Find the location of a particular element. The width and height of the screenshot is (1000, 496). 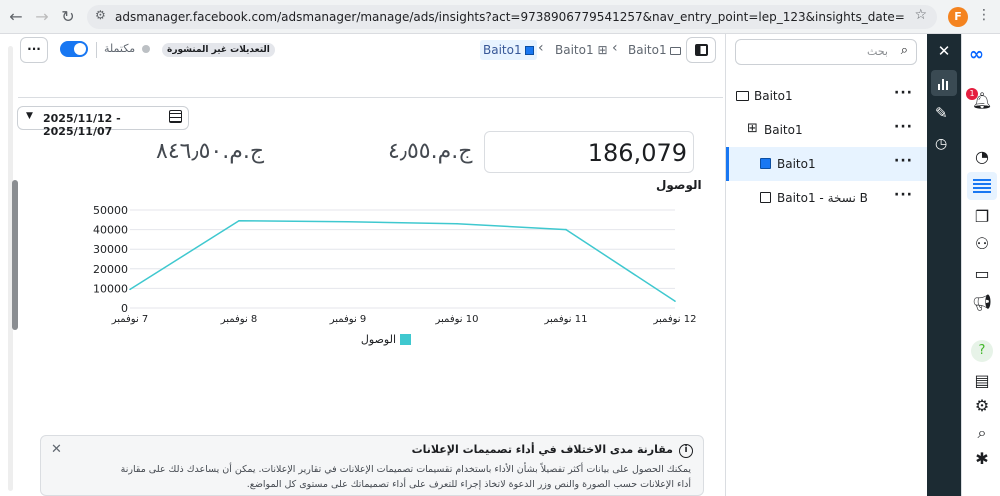

tools-rail: ✕ ✎ ◷ is located at coordinates (944, 265).